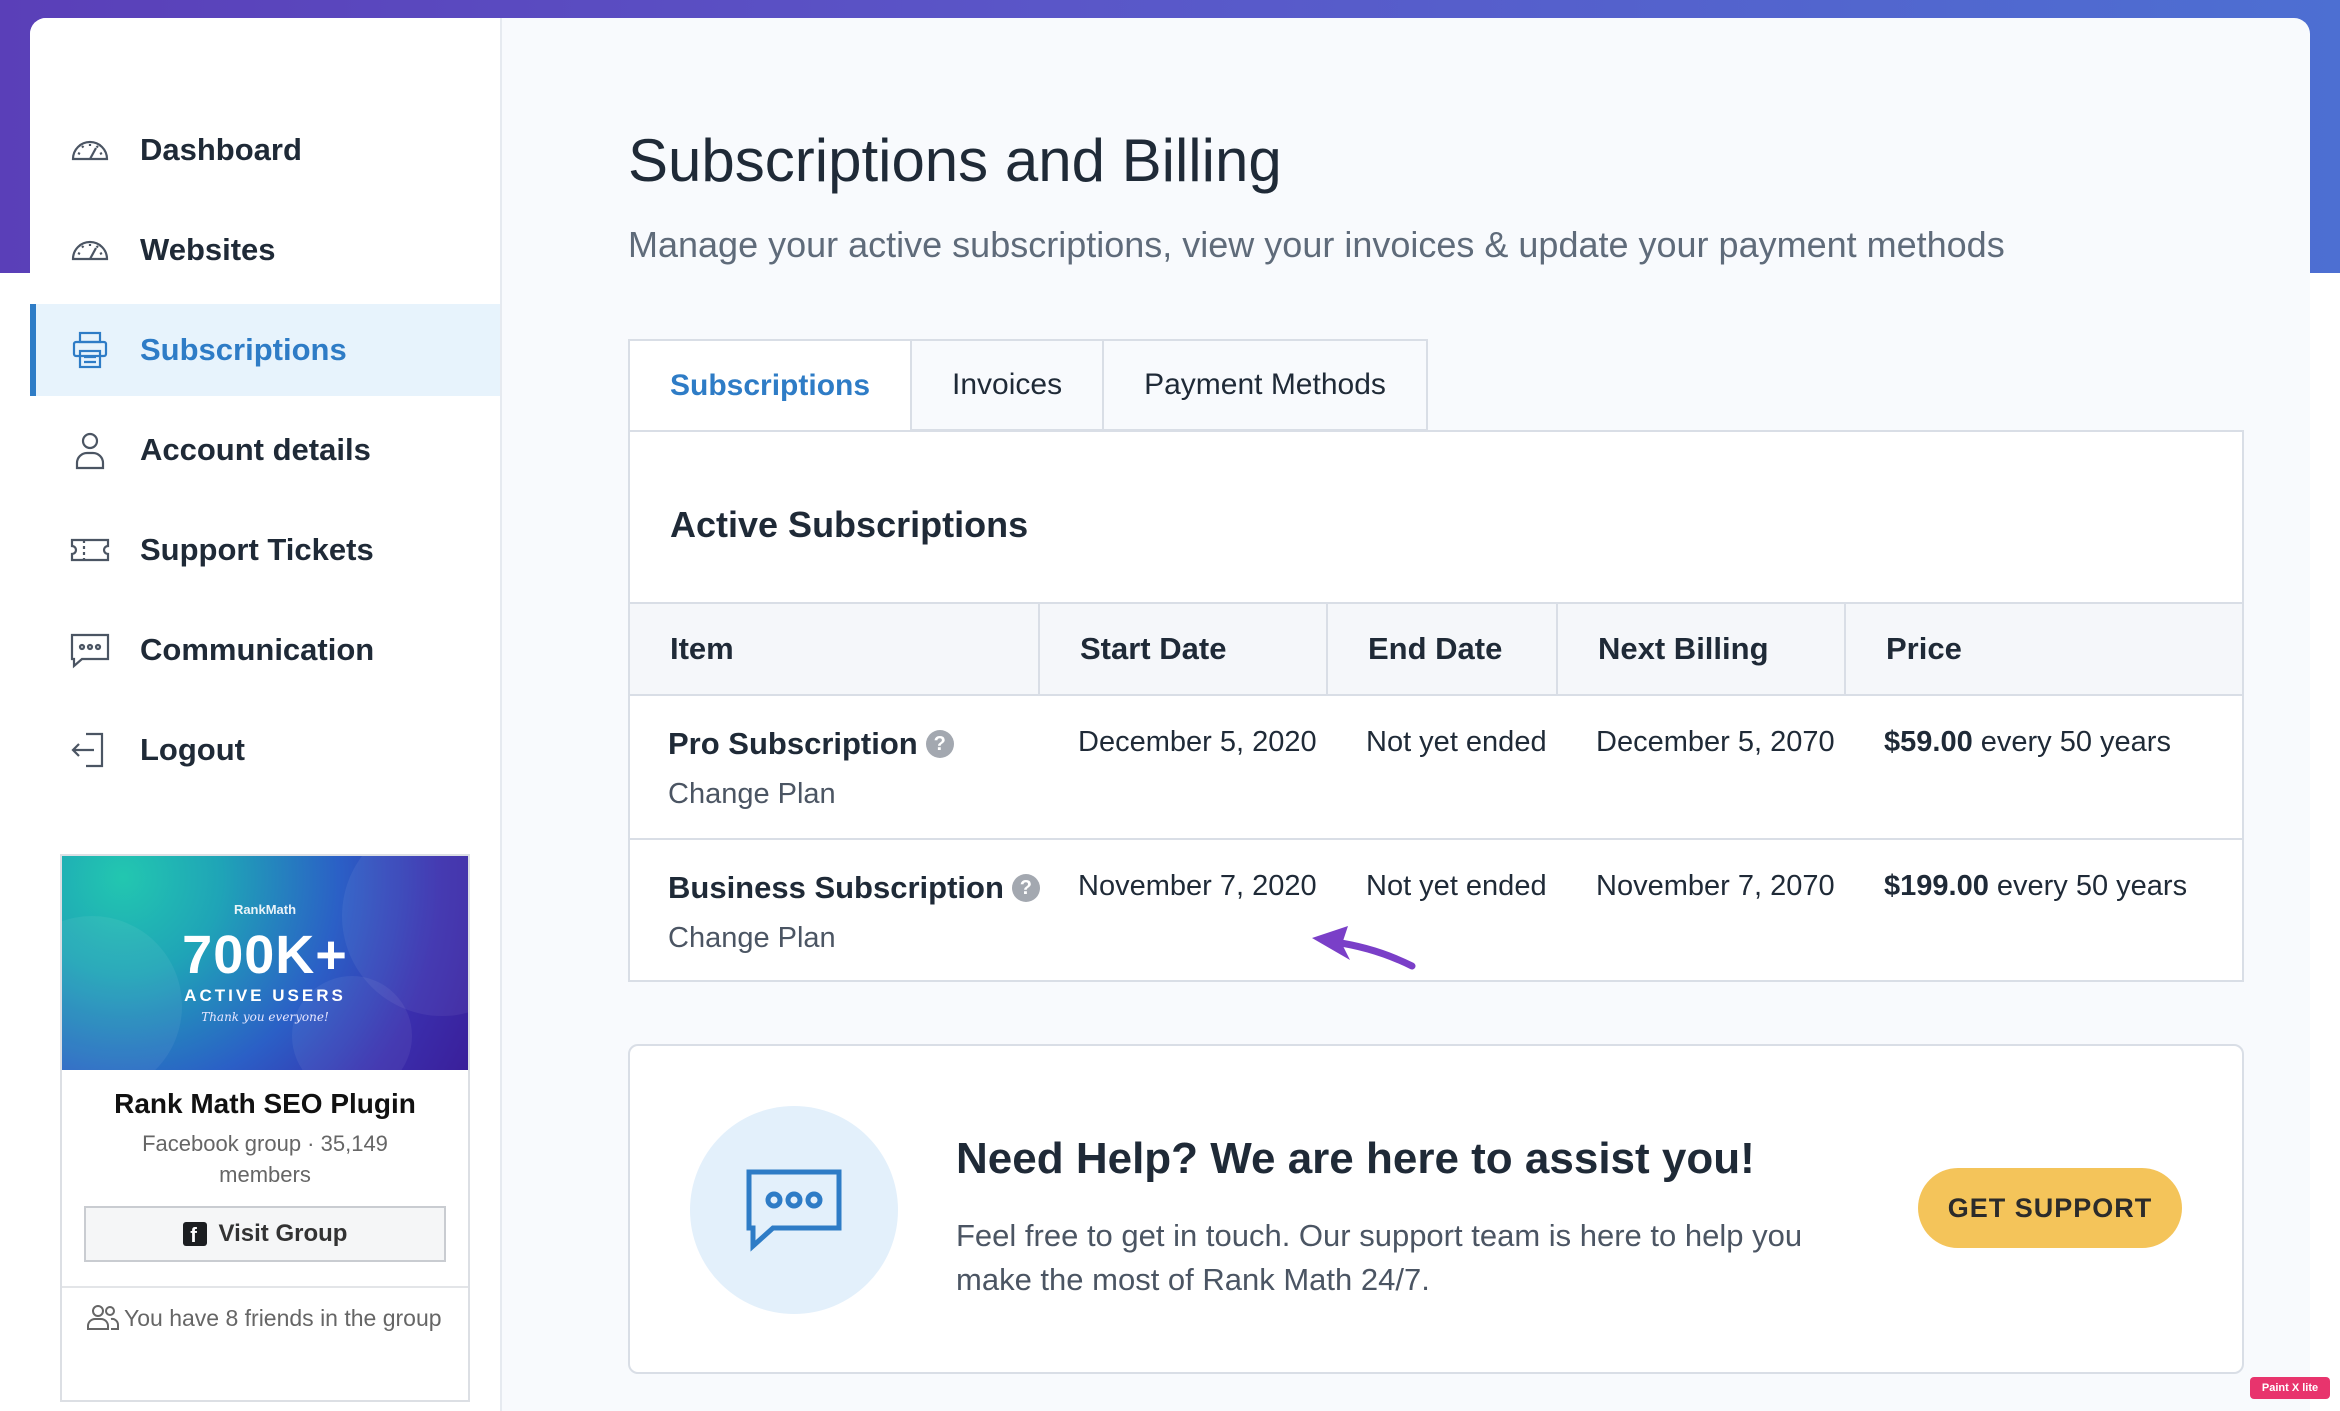 This screenshot has height=1411, width=2340. What do you see at coordinates (1364, 948) in the screenshot?
I see `annotation-arrow-icon` at bounding box center [1364, 948].